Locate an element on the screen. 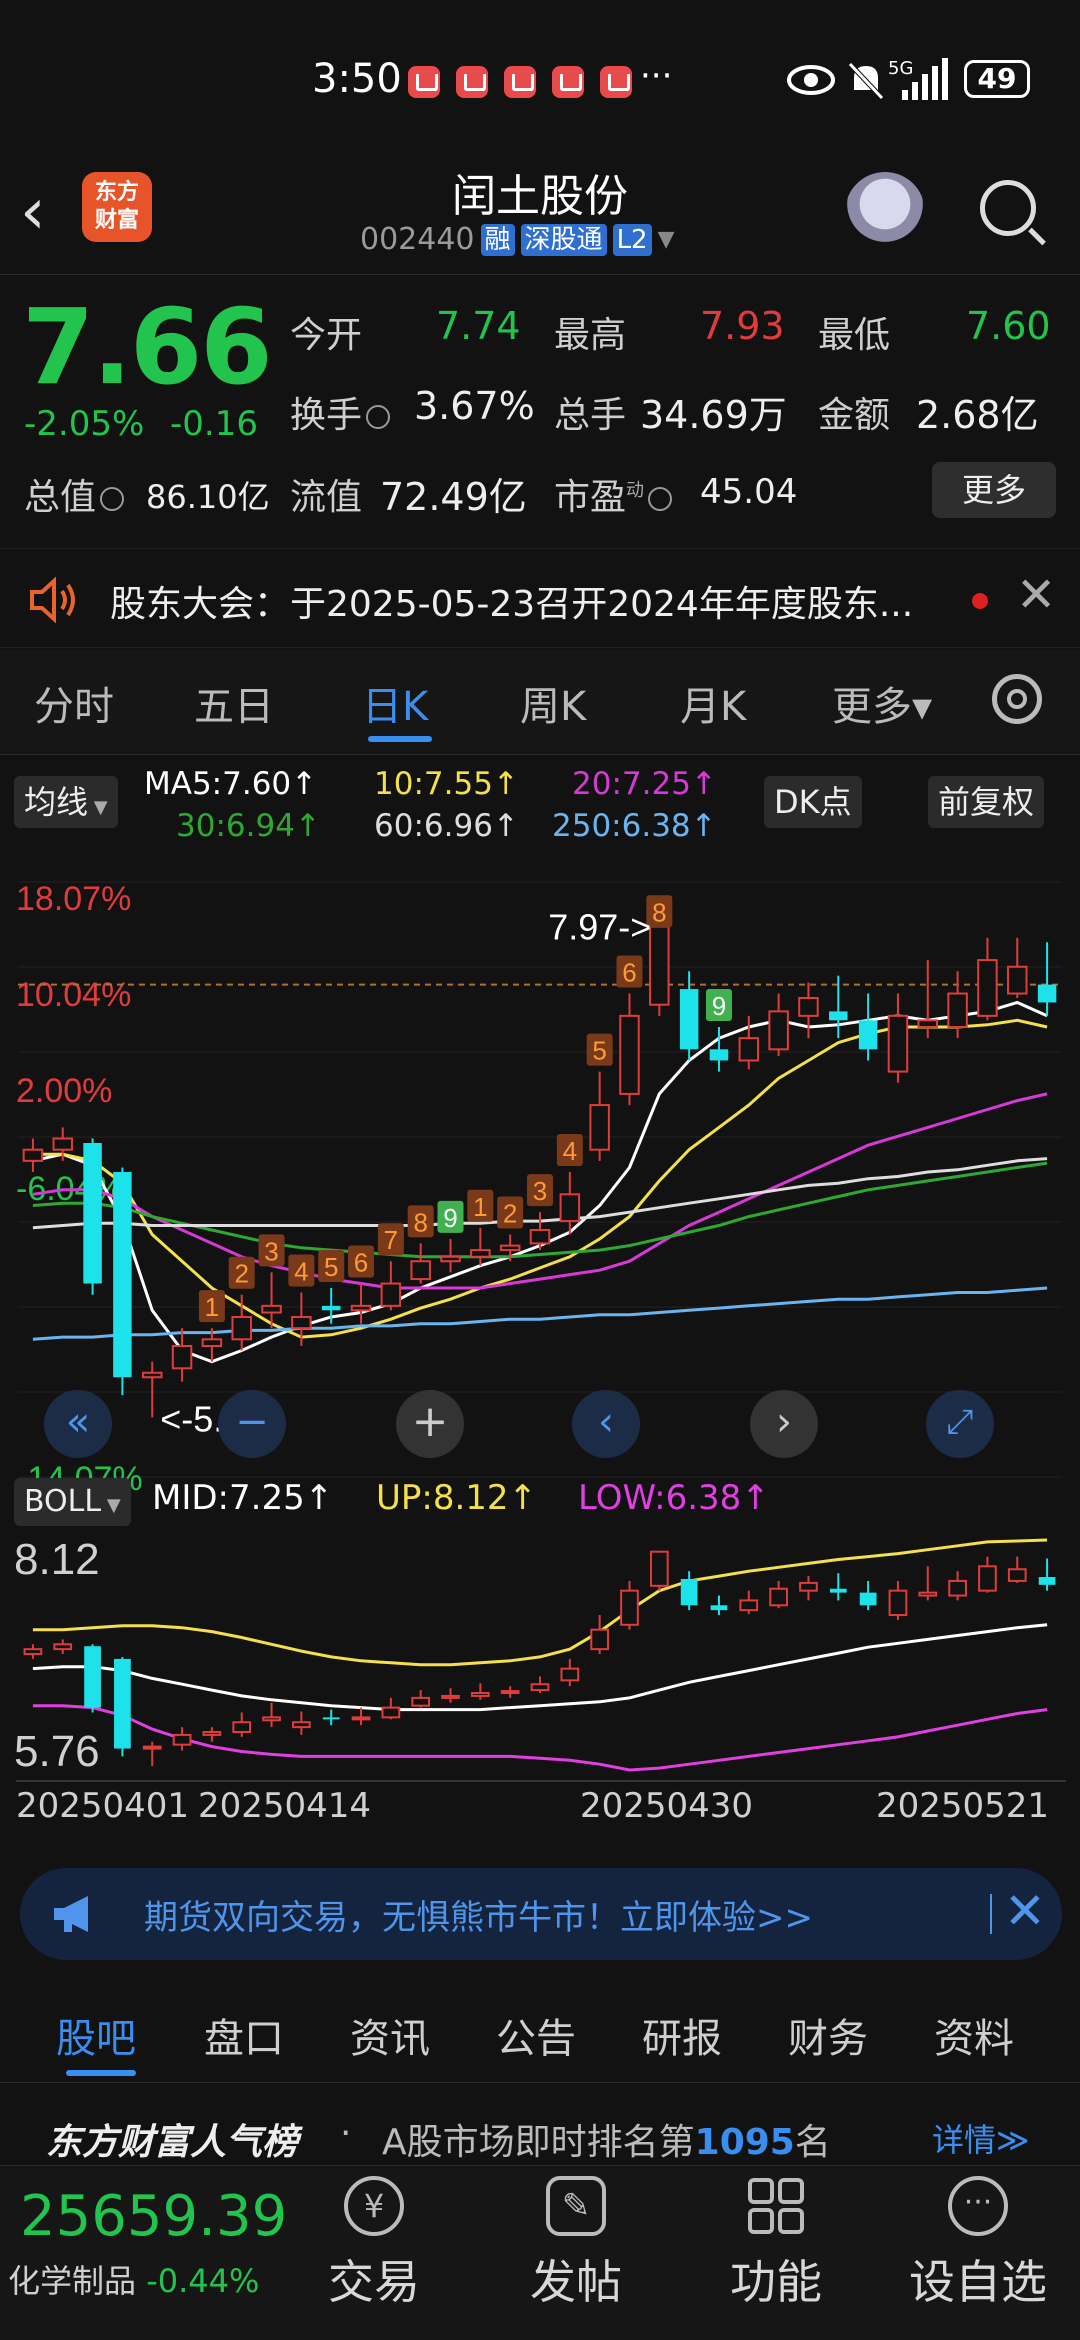  tab-more: 更多▾ is located at coordinates (882, 703).